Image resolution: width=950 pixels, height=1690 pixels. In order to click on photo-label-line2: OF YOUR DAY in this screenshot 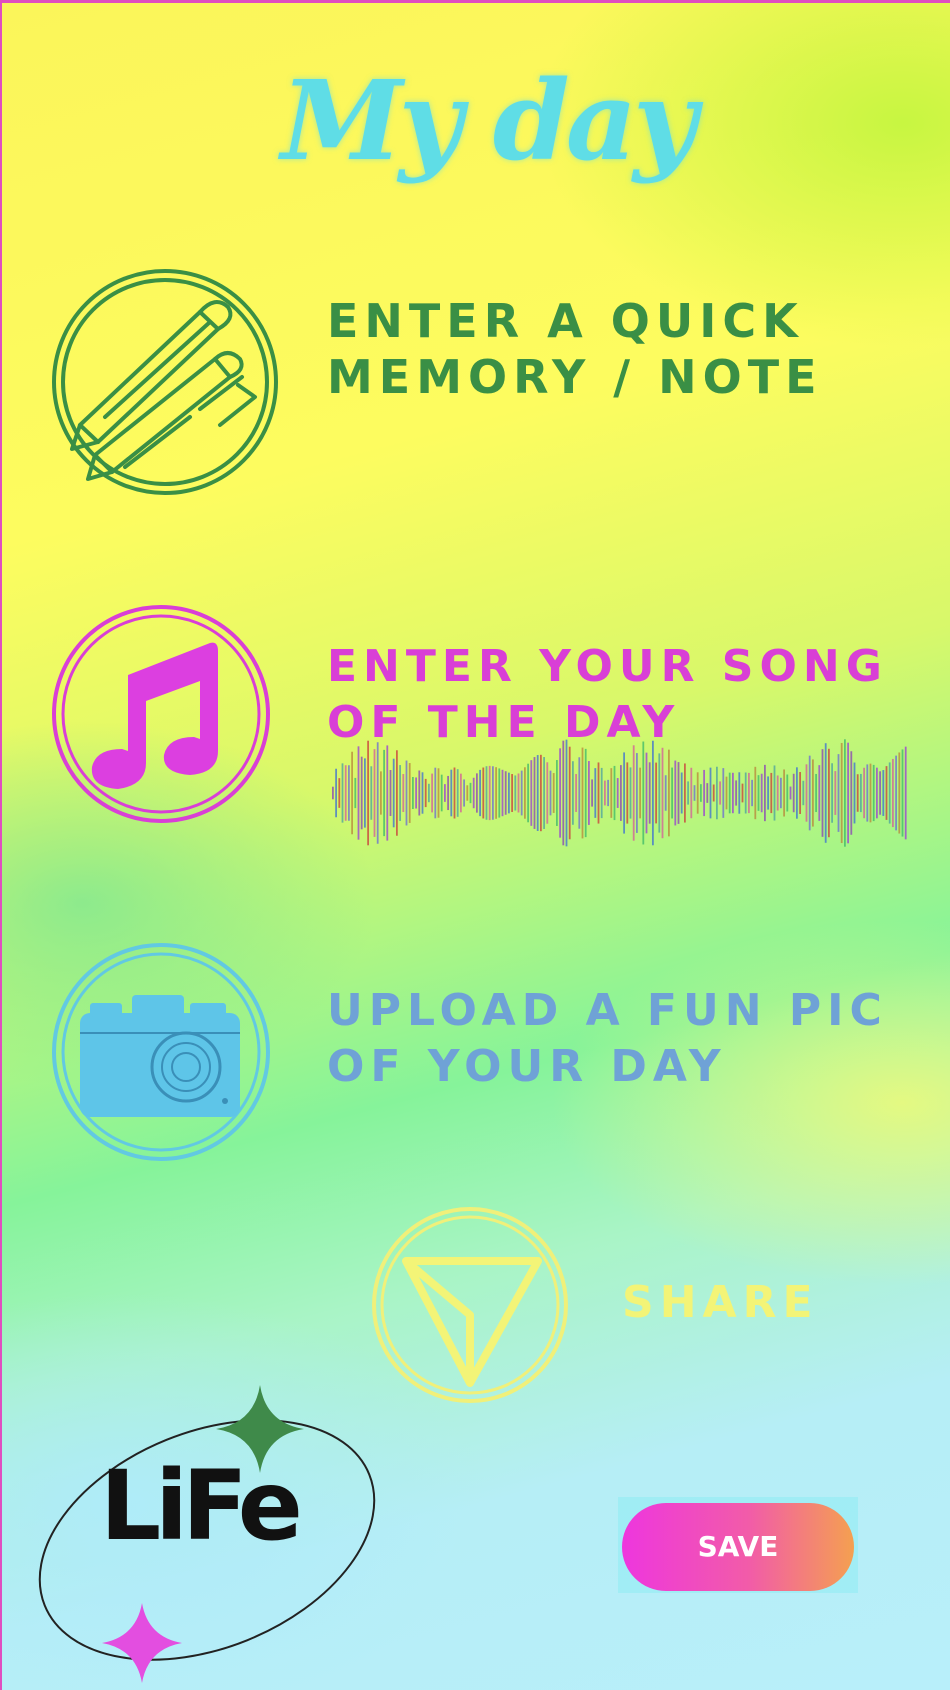, I will do `click(527, 1066)`.